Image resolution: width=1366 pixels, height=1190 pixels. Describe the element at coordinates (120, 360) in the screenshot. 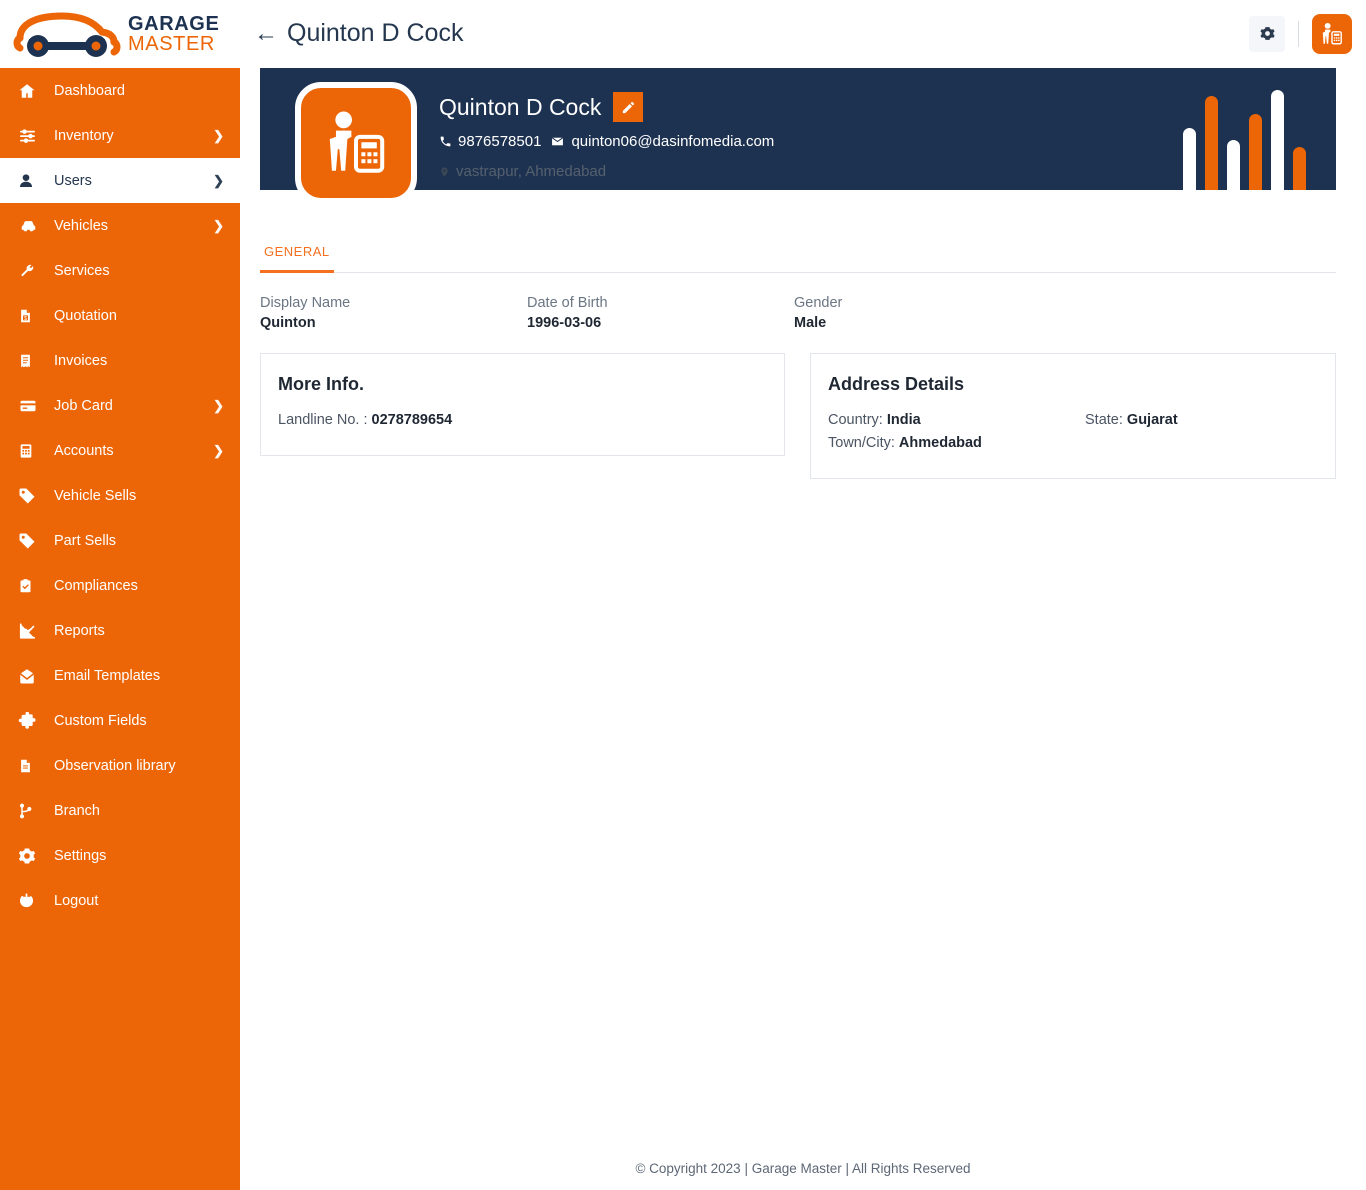

I see `sidebar-item-invoices: Invoices` at that location.